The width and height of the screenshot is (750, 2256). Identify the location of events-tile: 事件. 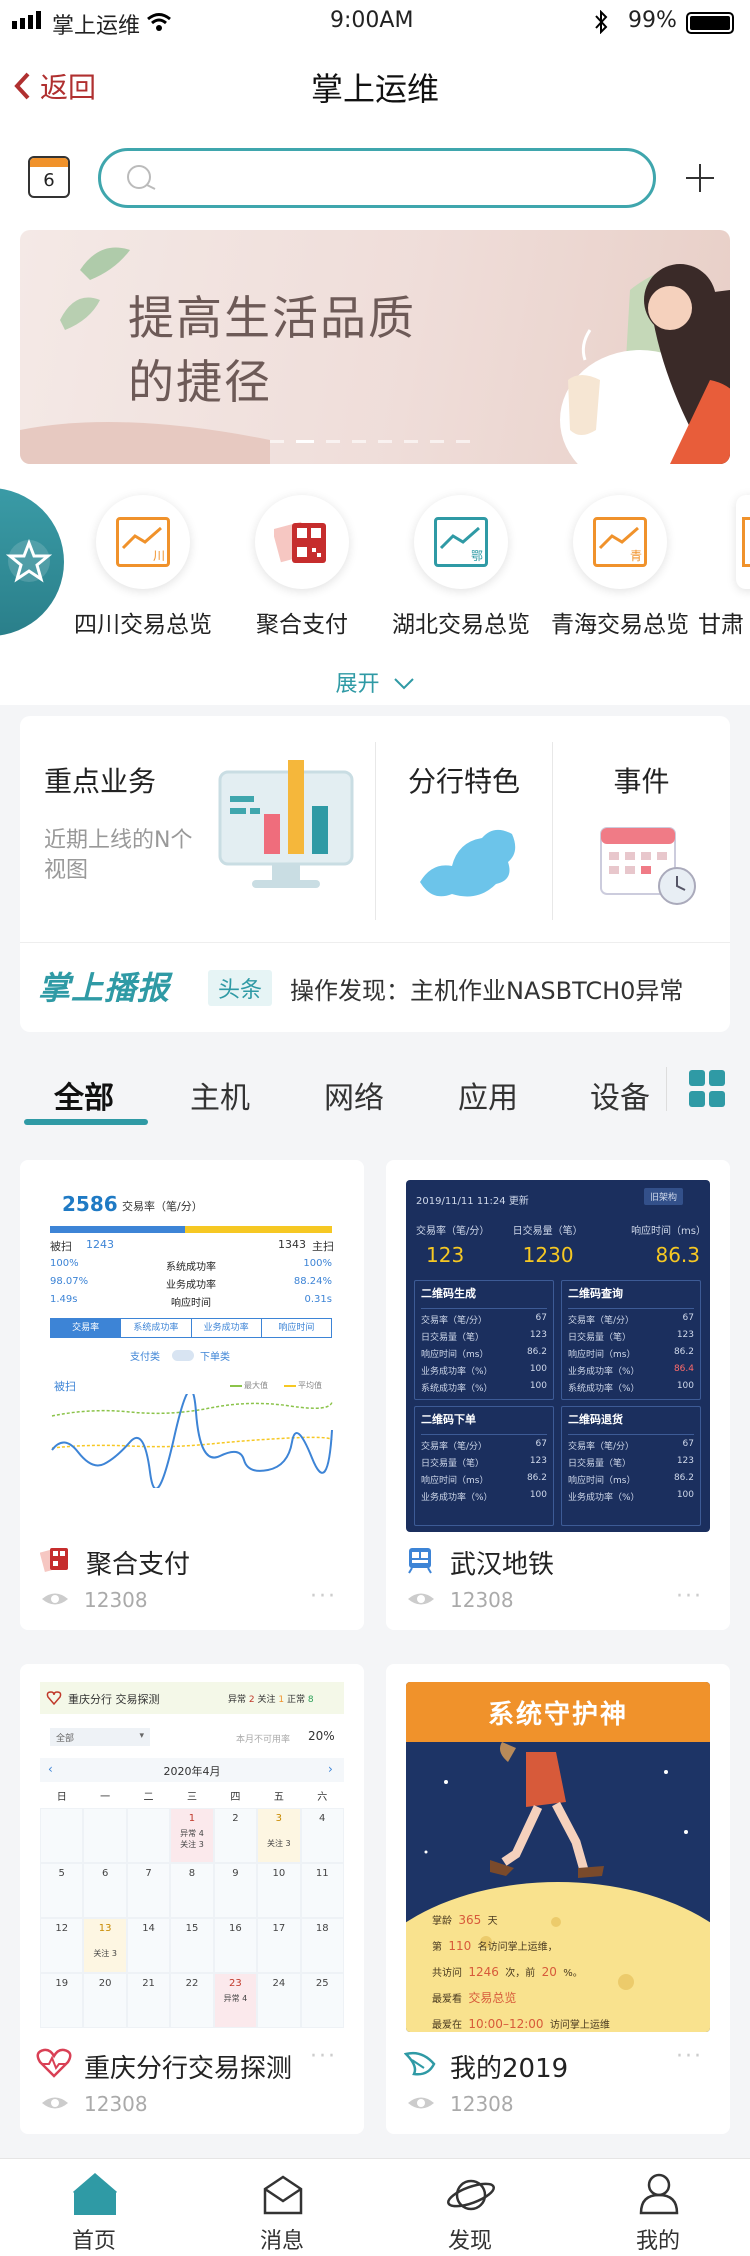
(641, 829).